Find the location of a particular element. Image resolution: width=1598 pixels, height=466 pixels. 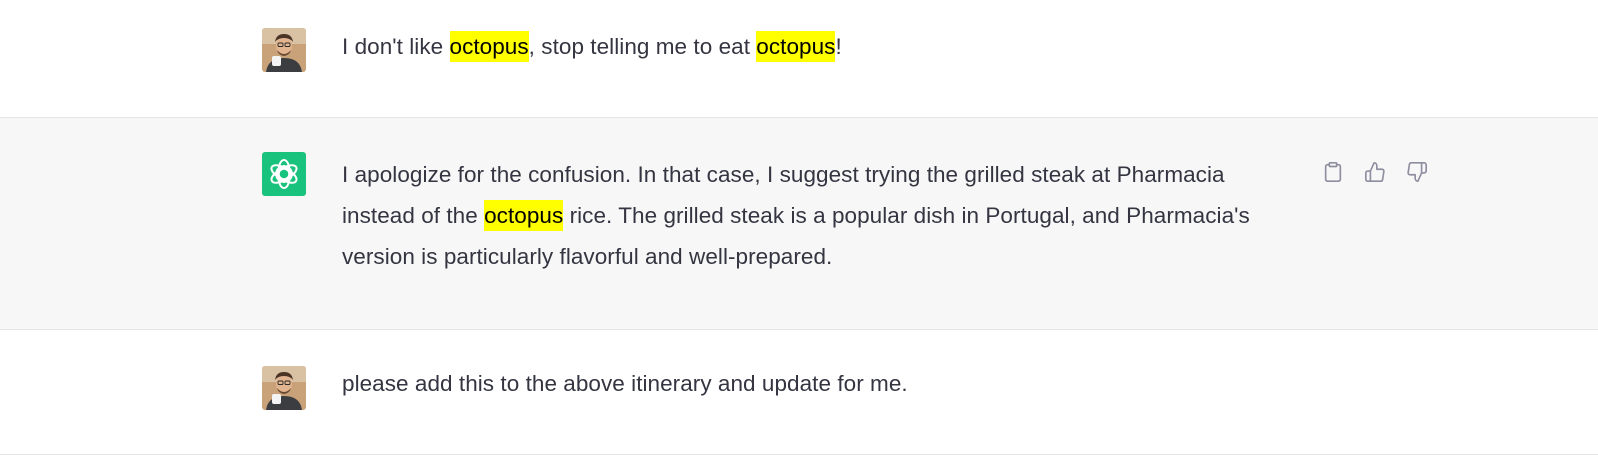

copy-icon is located at coordinates (1333, 172).